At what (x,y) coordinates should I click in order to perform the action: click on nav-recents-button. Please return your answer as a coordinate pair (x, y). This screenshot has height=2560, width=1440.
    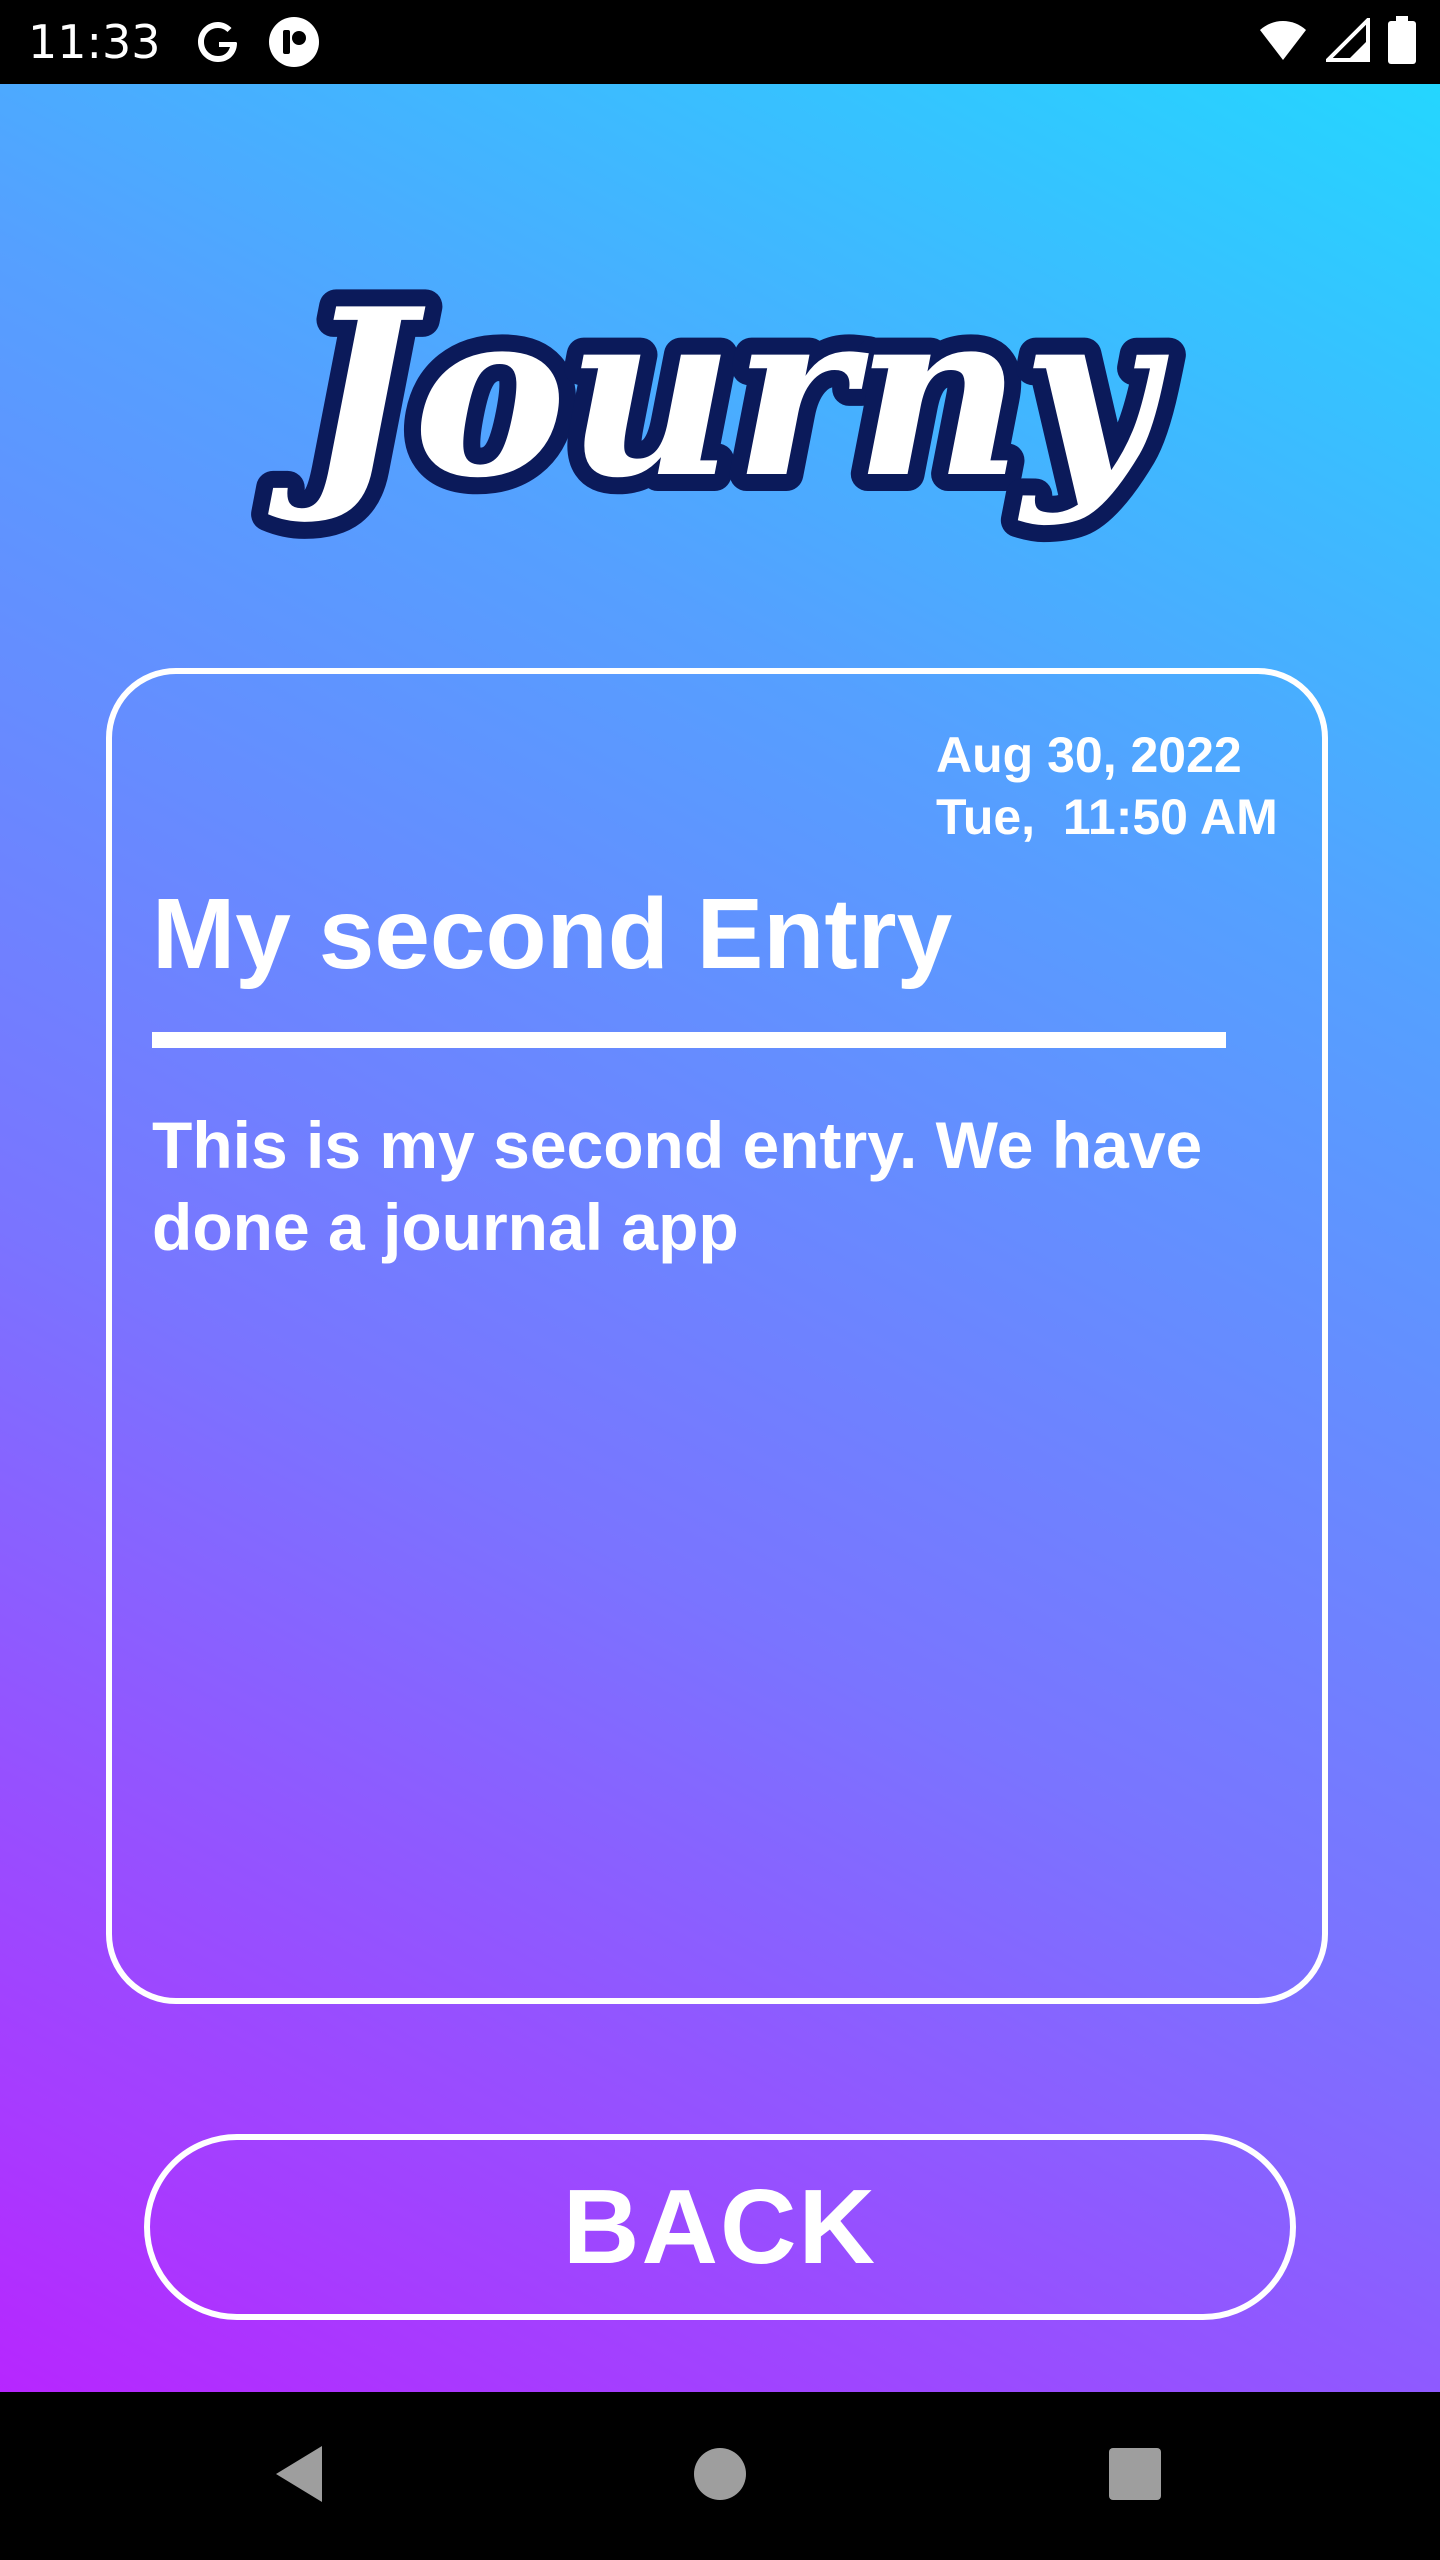
    Looking at the image, I should click on (1135, 2476).